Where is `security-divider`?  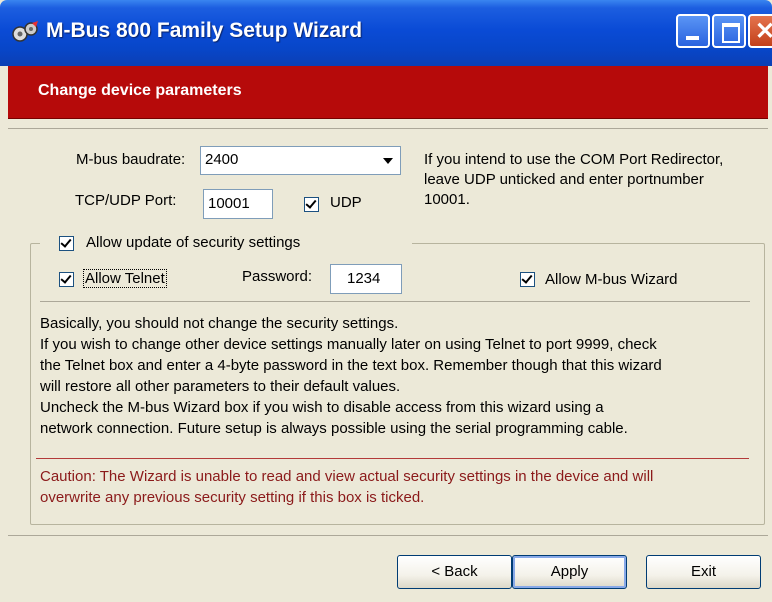
security-divider is located at coordinates (395, 301).